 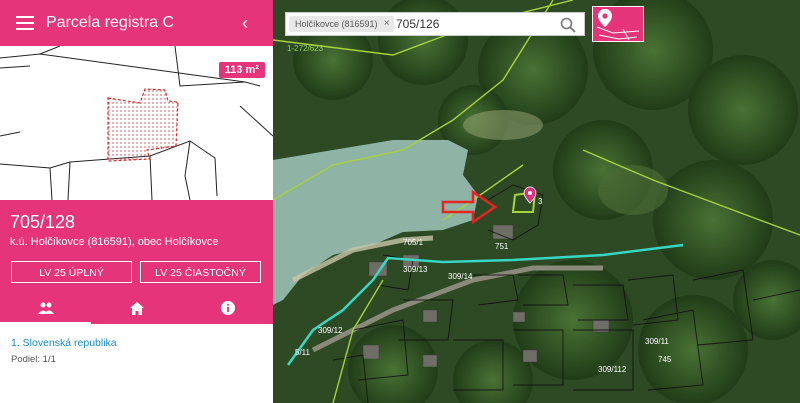 I want to click on search-icon, so click(x=568, y=25).